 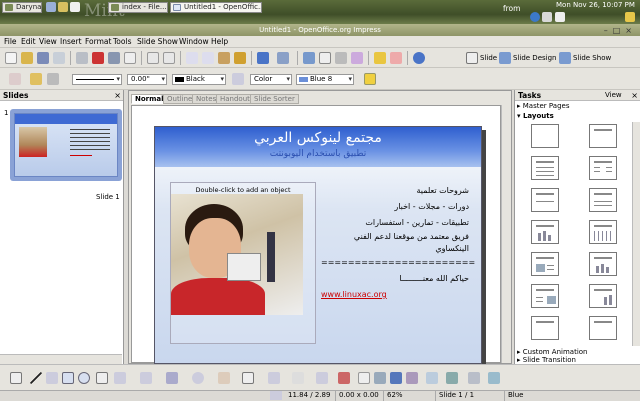 I want to click on window-titlebar: Untitled1 - OpenOffice.org Impress –□×, so click(x=320, y=30).